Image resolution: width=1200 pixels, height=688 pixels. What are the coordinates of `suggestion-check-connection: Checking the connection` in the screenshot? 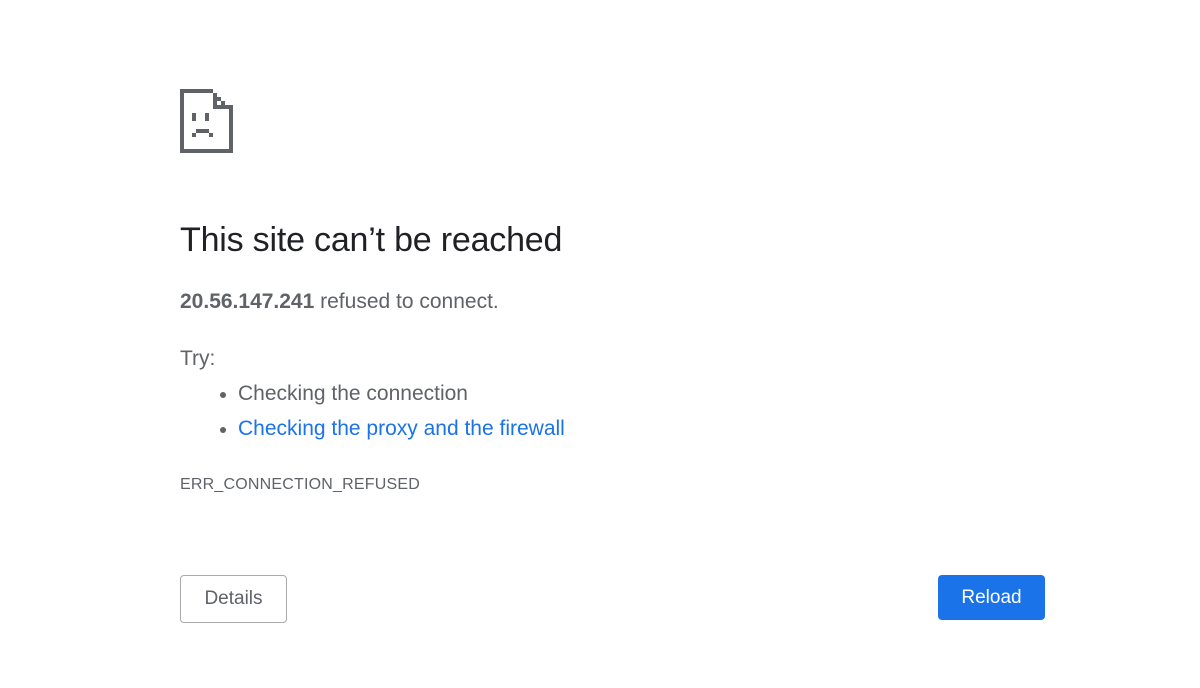 It's located at (353, 393).